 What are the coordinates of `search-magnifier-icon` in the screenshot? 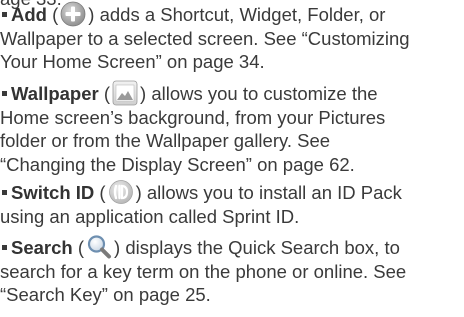 It's located at (99, 247).